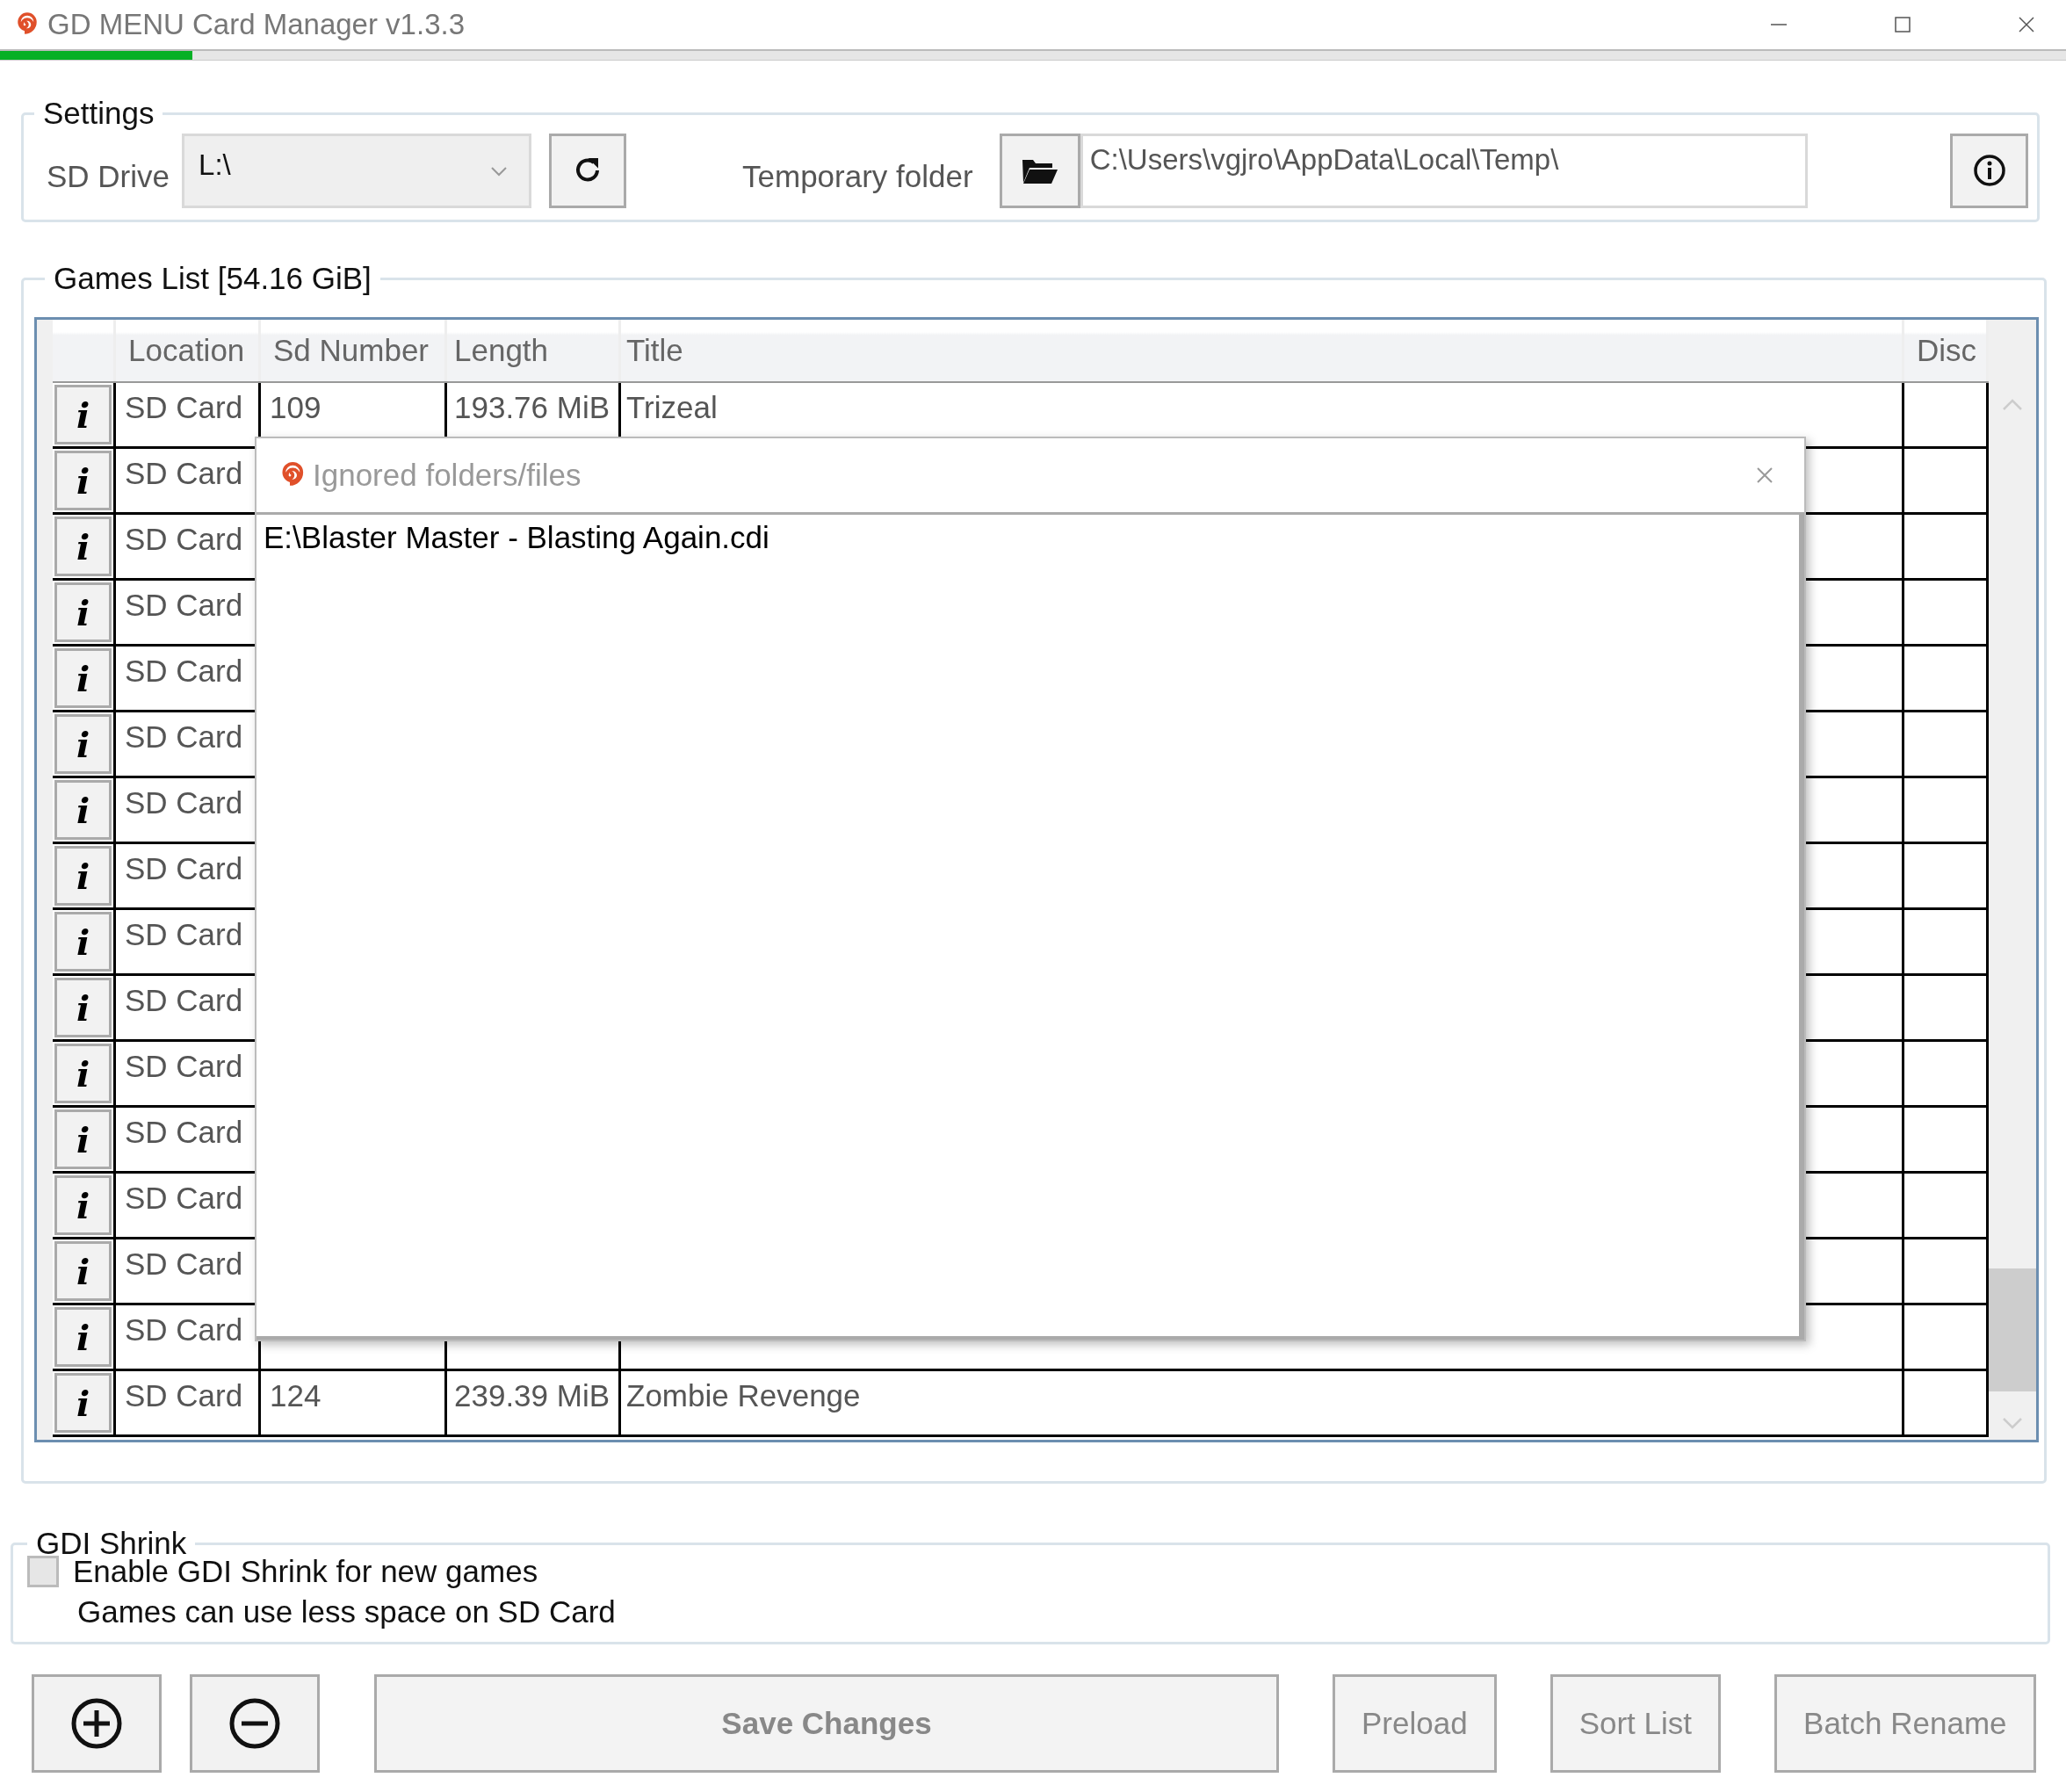 The width and height of the screenshot is (2066, 1792). I want to click on column-header: Sd Number, so click(354, 350).